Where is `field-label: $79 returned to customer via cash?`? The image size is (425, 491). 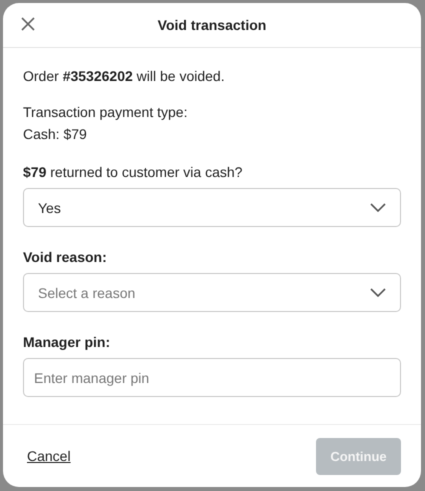
field-label: $79 returned to customer via cash? is located at coordinates (132, 172).